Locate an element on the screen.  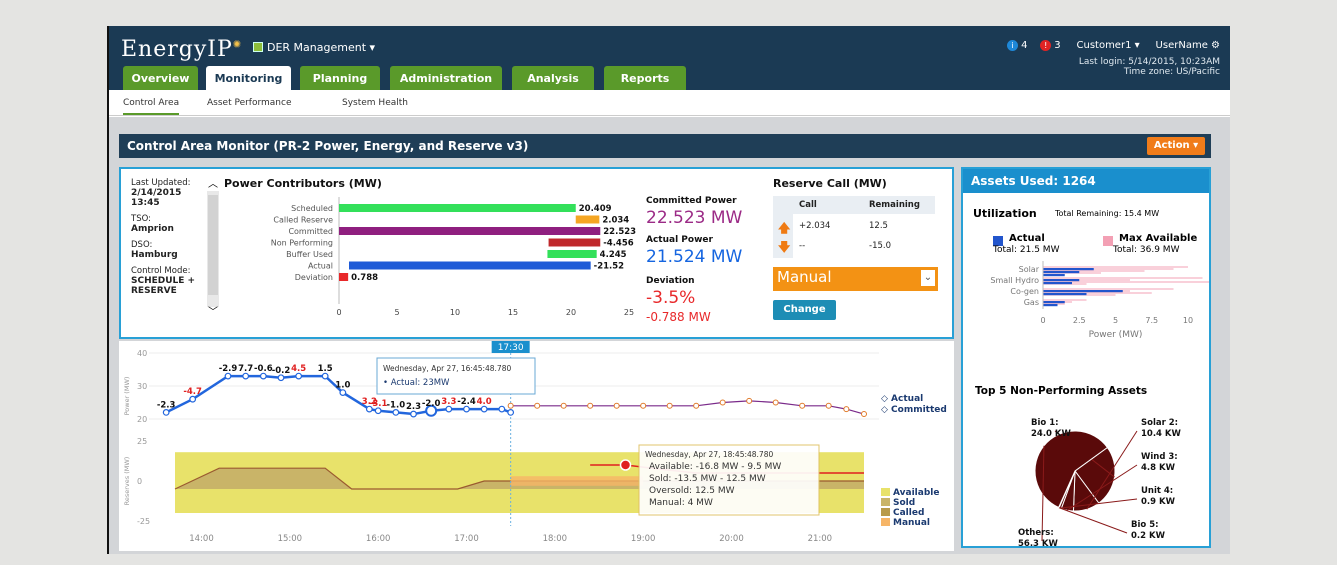
actual-point-label: 1.0 is located at coordinates (342, 386).